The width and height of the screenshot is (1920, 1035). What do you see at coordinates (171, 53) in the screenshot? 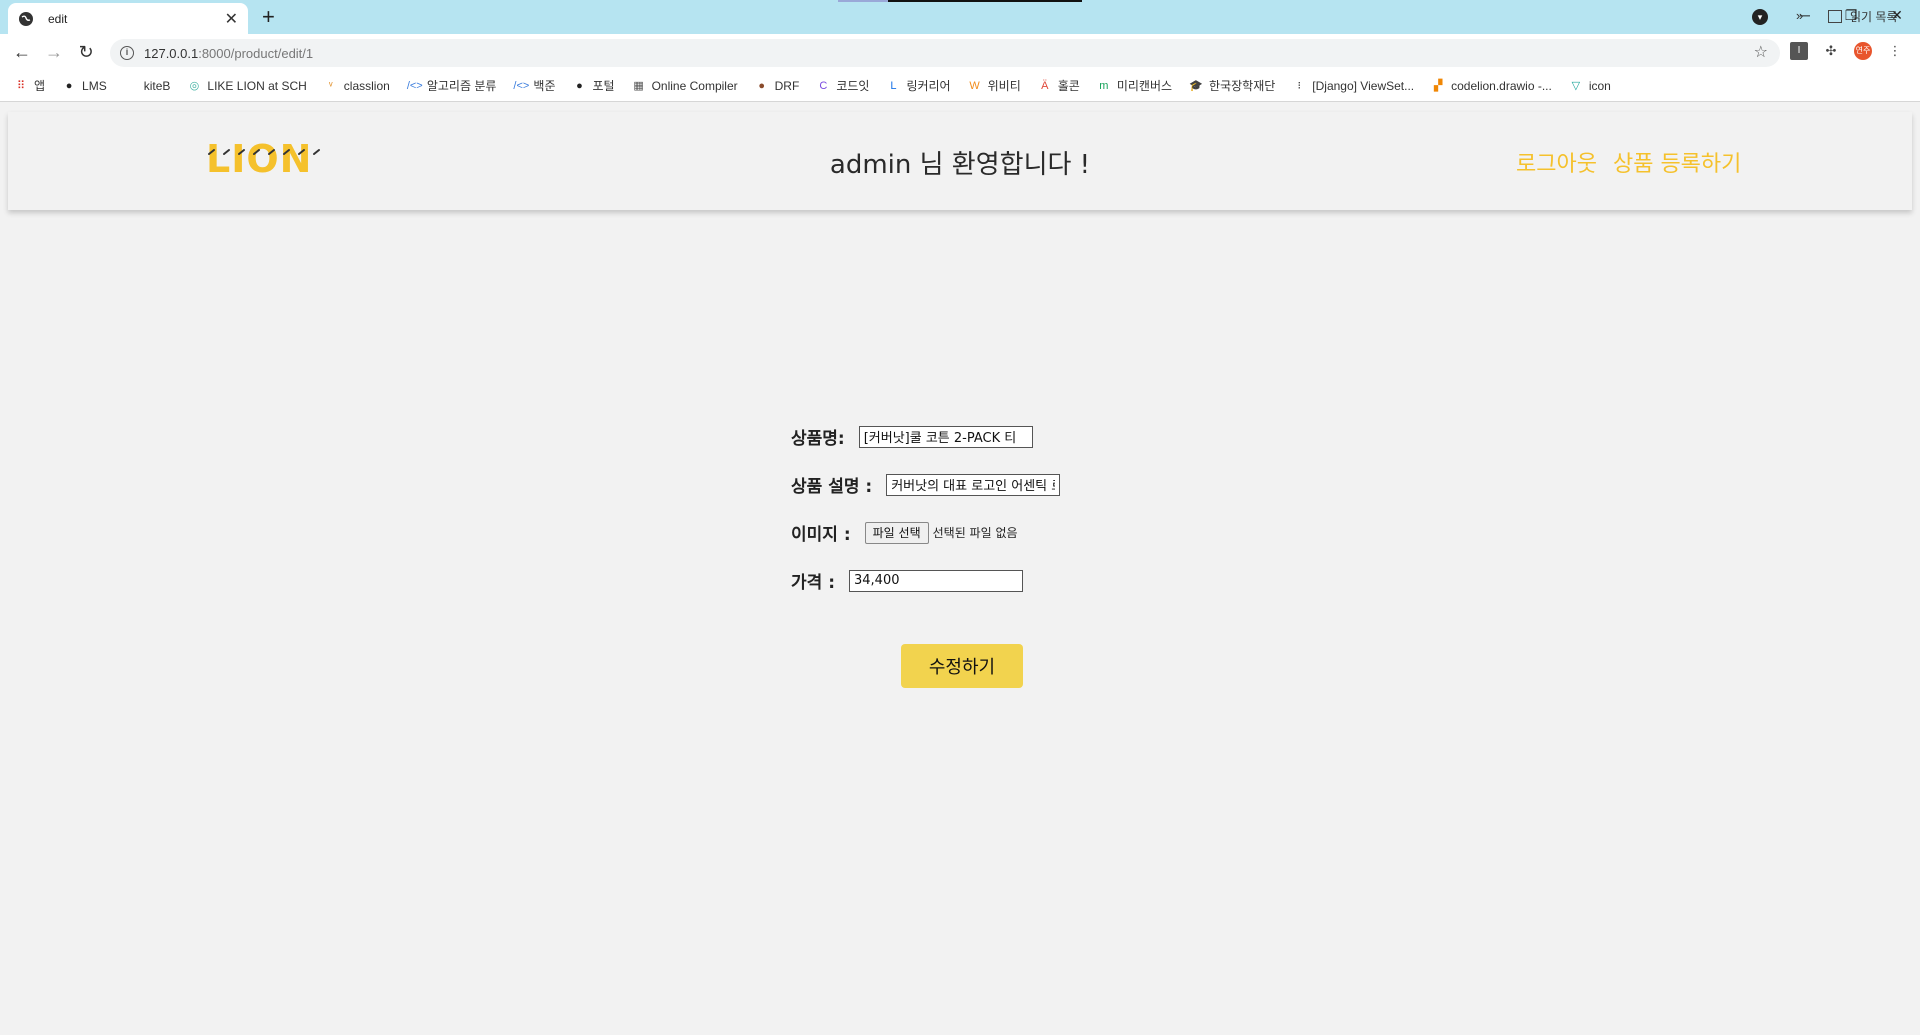
I see `url-host: 127.0.0.1` at bounding box center [171, 53].